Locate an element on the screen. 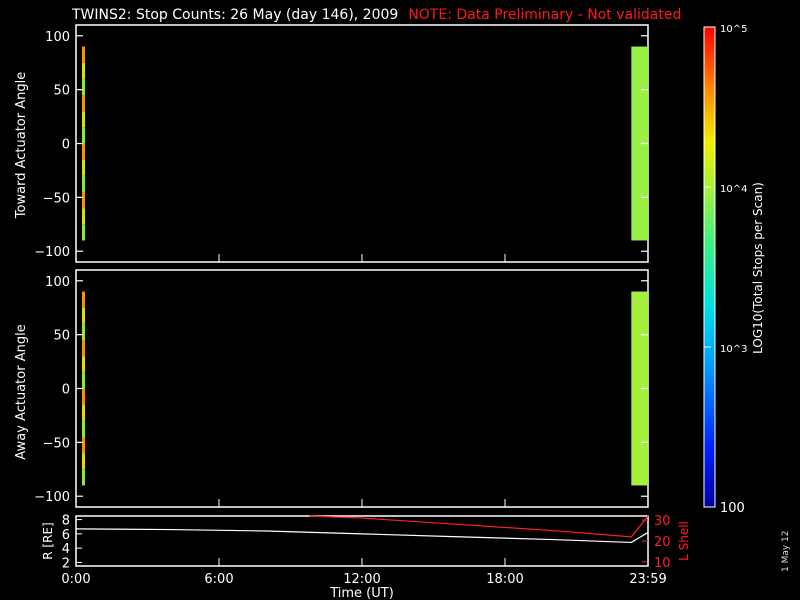 This screenshot has height=600, width=800. xtick-label-3: 18:00 is located at coordinates (504, 579).